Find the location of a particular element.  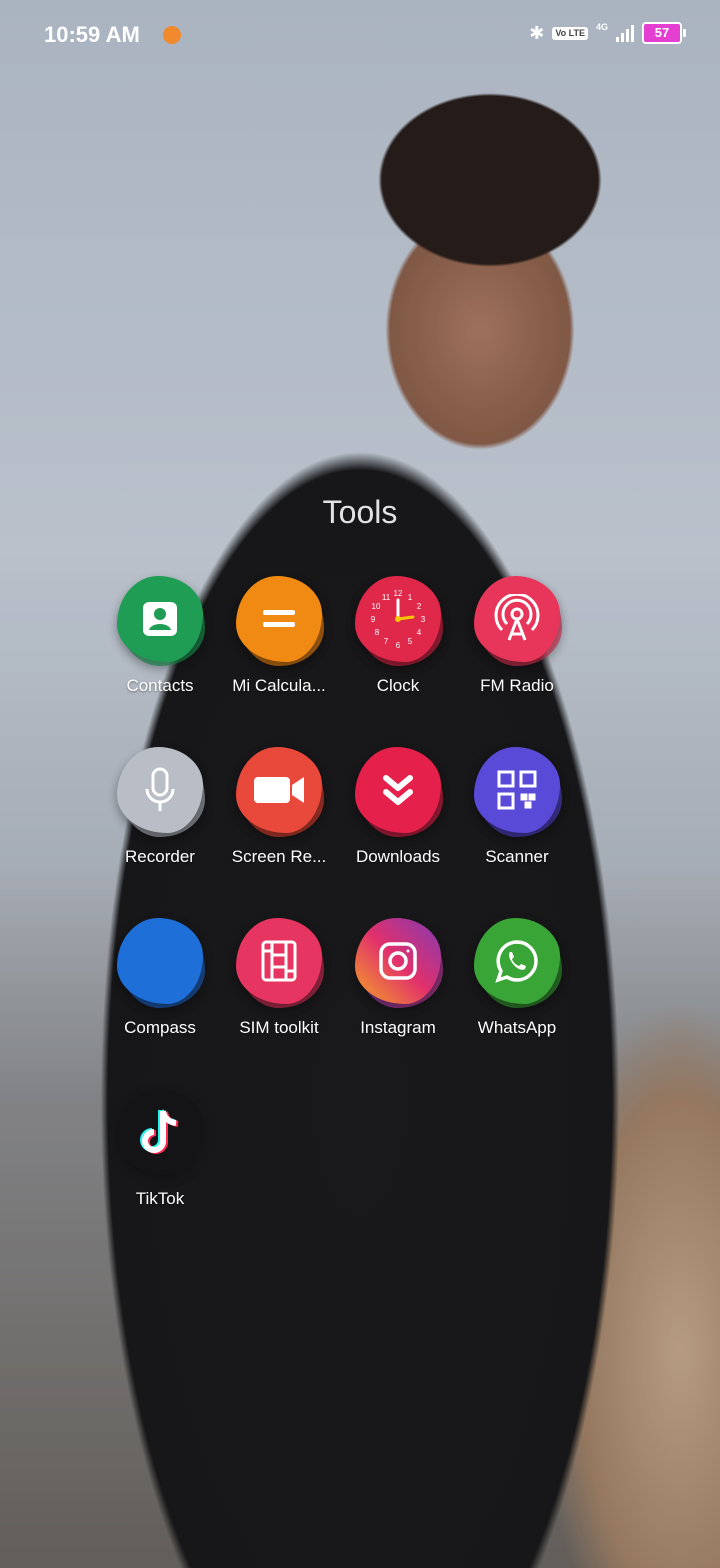

svg-text: 6 is located at coordinates (398, 645).